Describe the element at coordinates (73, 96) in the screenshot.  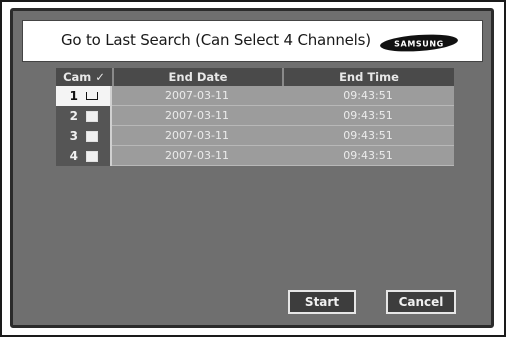
I see `cam-number: 1` at that location.